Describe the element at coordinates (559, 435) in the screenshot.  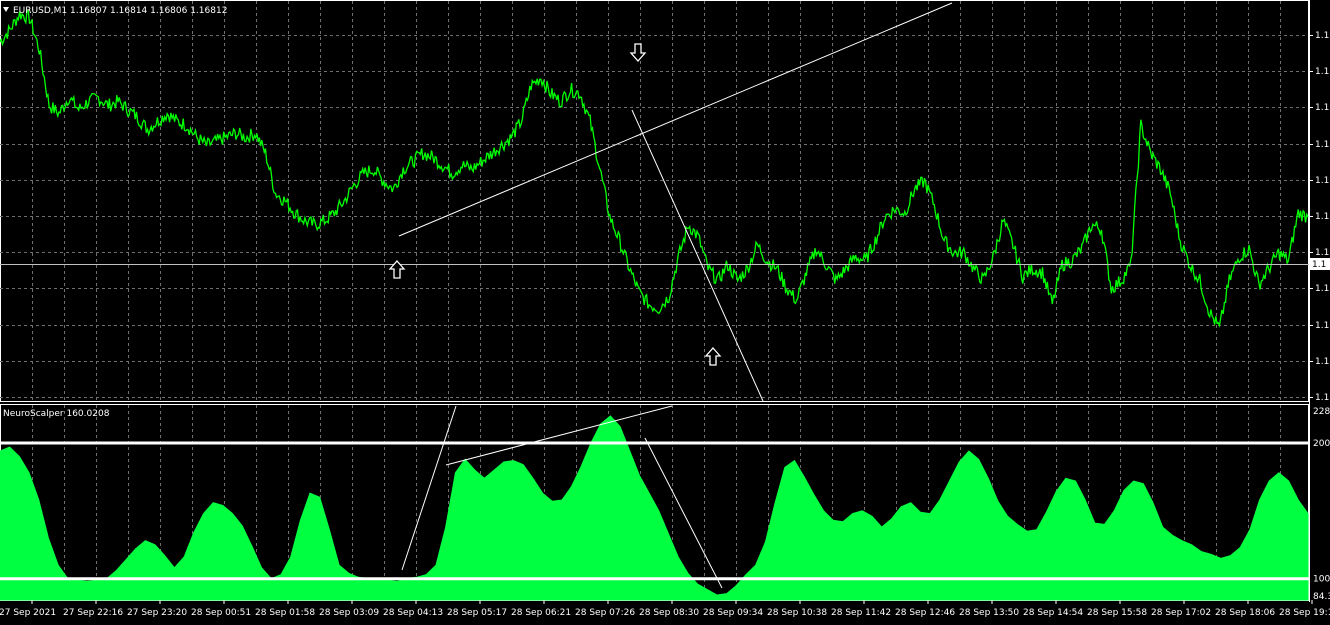
I see `indicator-trendline-top` at that location.